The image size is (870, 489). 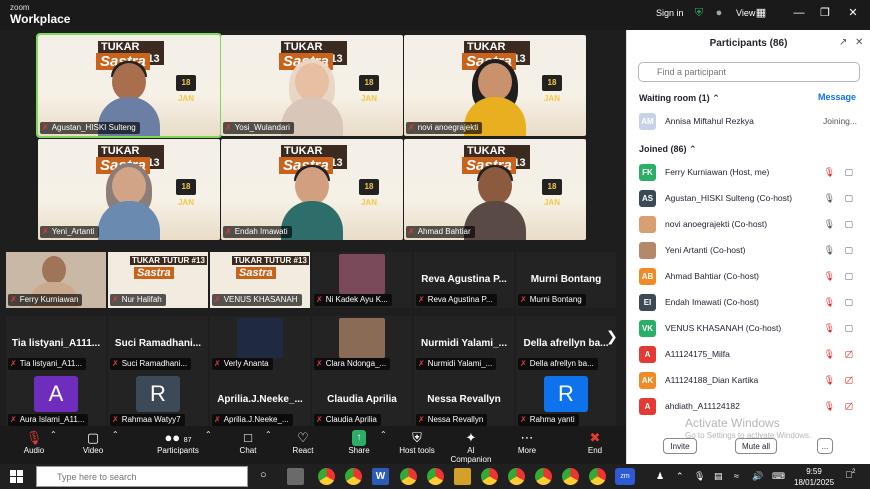 I want to click on audio-options-caret-icon: ⌃, so click(x=53, y=434).